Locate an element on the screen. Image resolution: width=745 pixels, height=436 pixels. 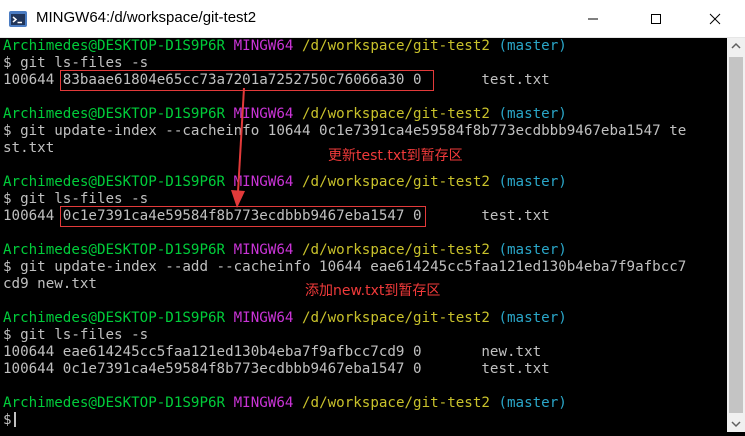
annotation-label: 更新test.txt到暂存区 is located at coordinates (395, 156).